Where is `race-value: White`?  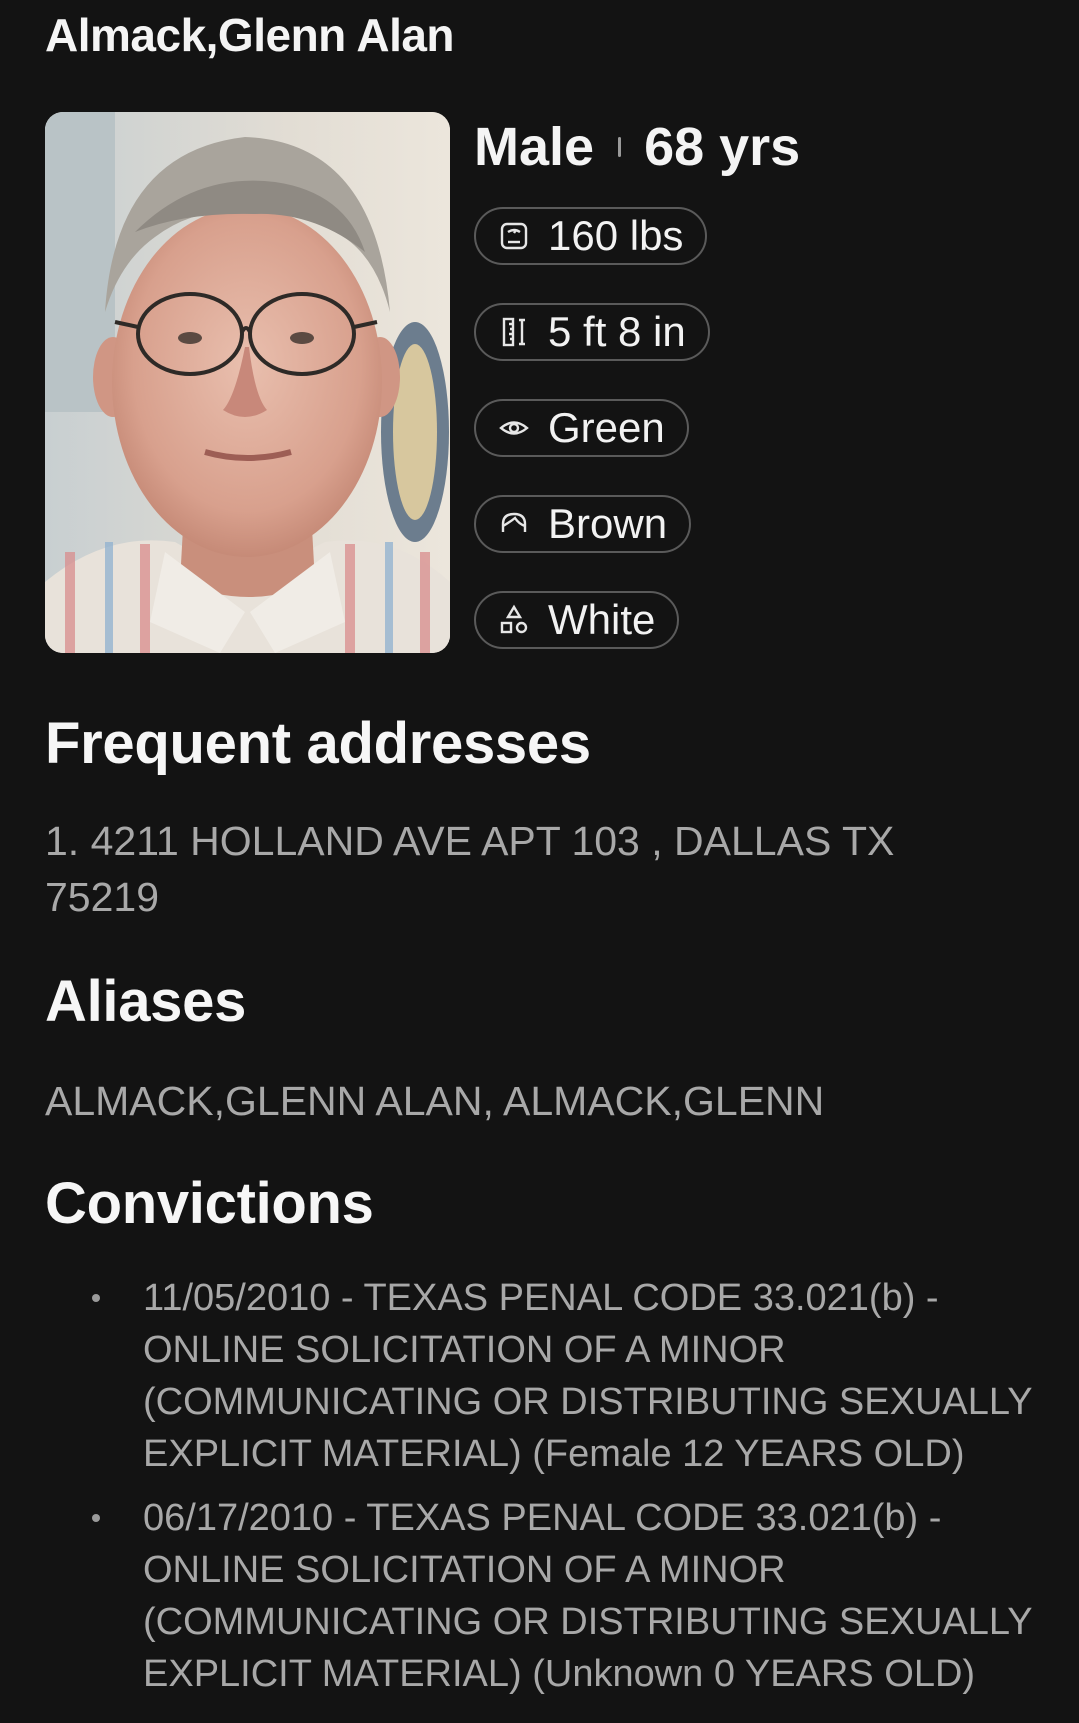 race-value: White is located at coordinates (602, 619).